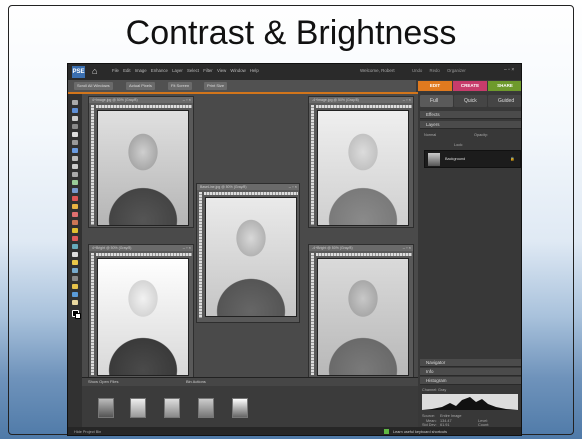  Describe the element at coordinates (103, 381) in the screenshot. I see `show-open-files-dropdown: Show Open Files` at that location.